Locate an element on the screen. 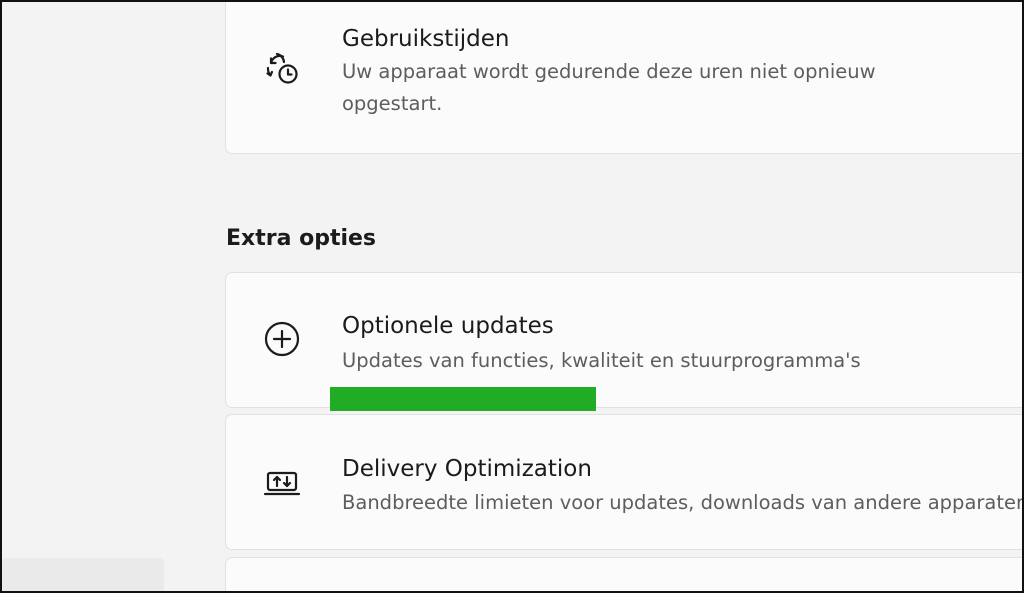 This screenshot has width=1024, height=593. usage-hours-title: Gebruikstijden is located at coordinates (426, 39).